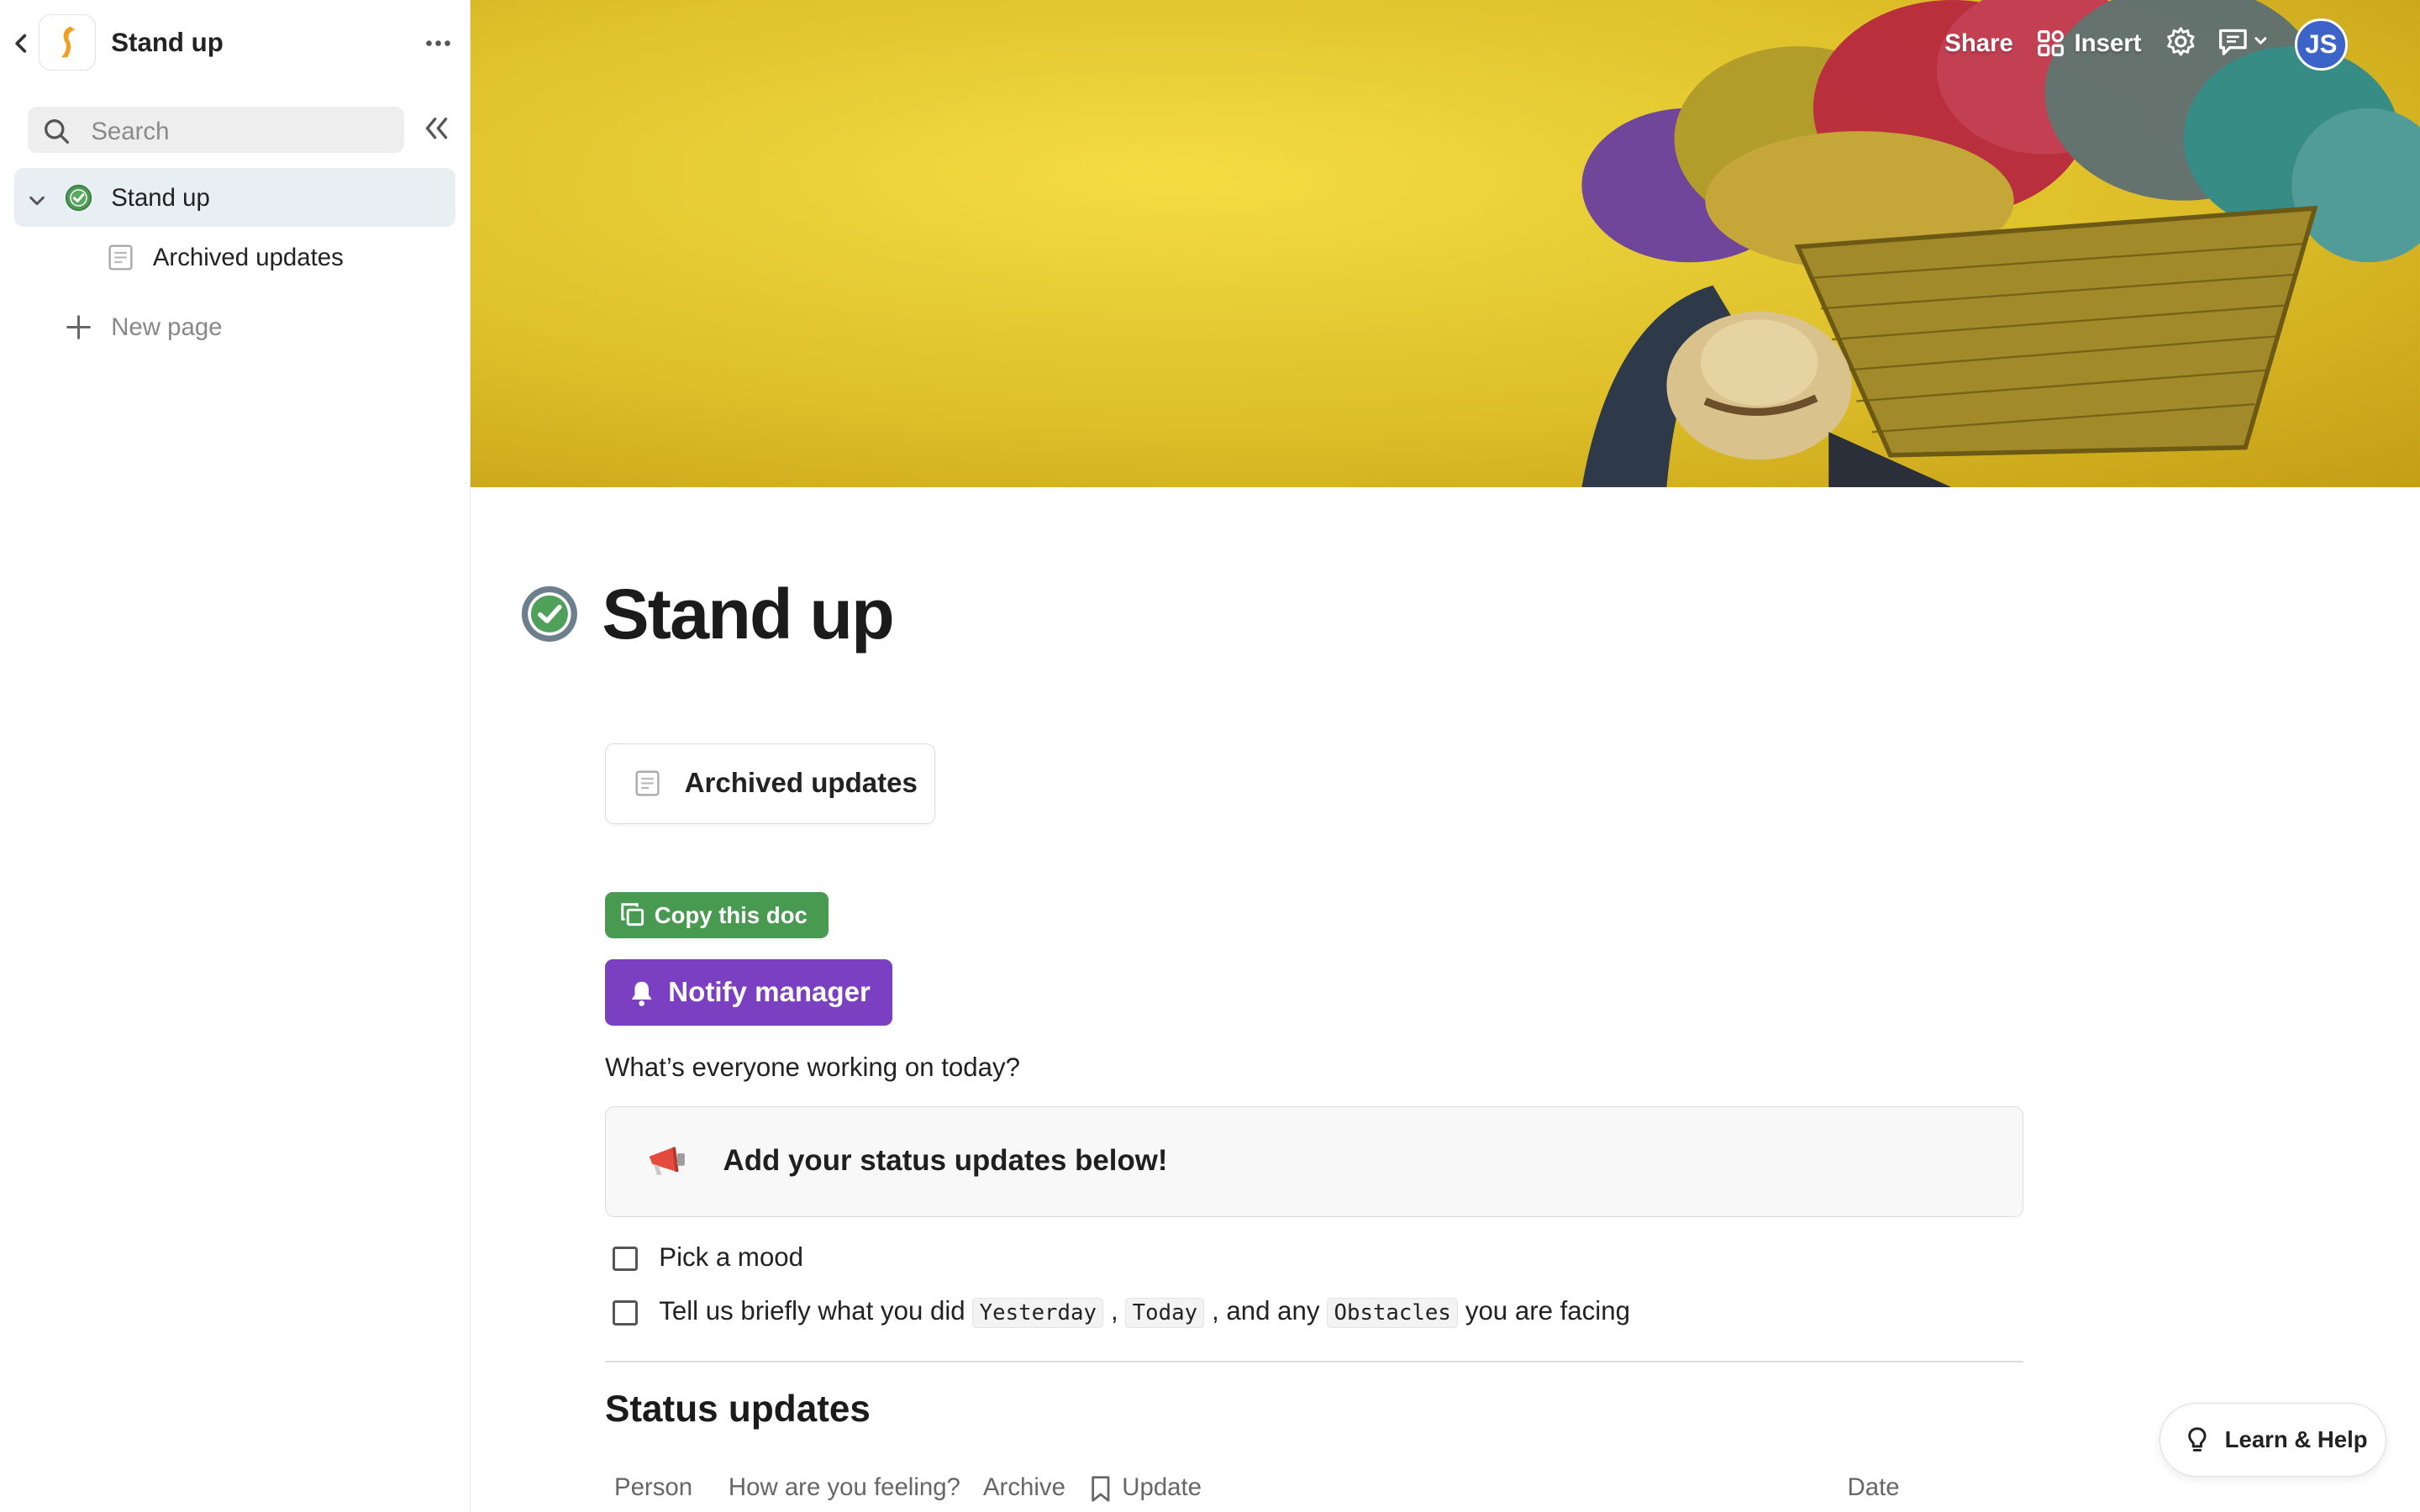  Describe the element at coordinates (1038, 1312) in the screenshot. I see `code-yesterday: Yesterday` at that location.